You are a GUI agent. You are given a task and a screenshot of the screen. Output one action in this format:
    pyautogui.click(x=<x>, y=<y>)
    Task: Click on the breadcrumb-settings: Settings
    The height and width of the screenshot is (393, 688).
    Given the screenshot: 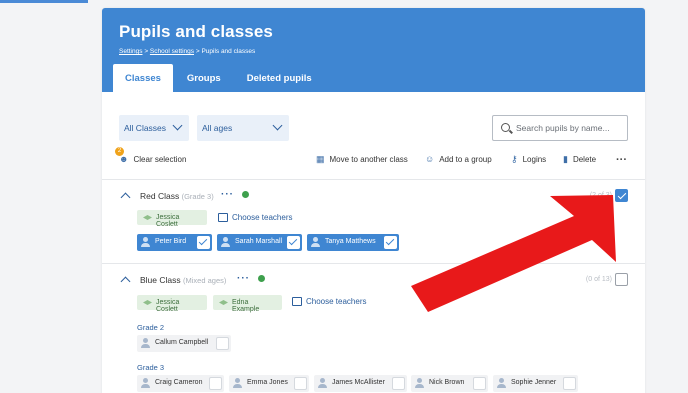 What is the action you would take?
    pyautogui.click(x=131, y=51)
    